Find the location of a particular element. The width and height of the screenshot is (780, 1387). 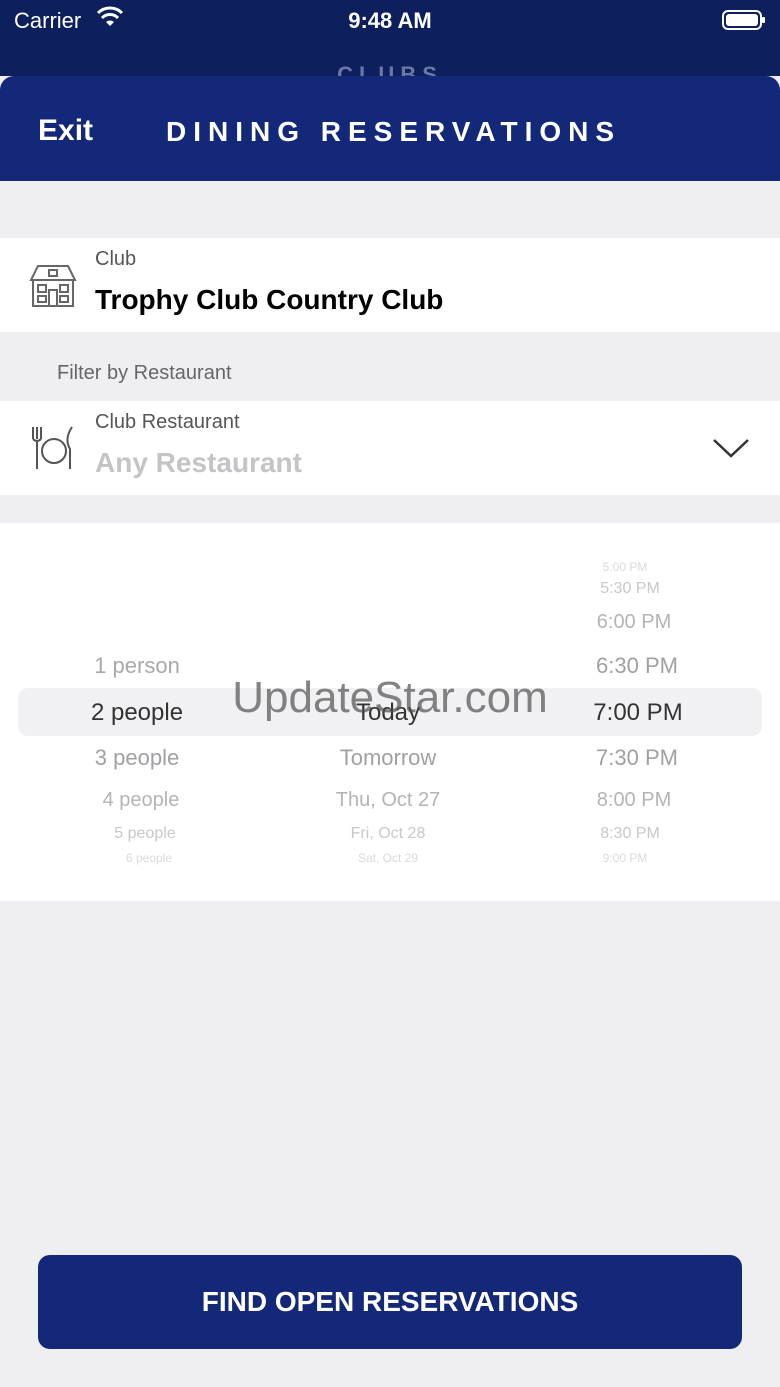

party-size-option: 6 people is located at coordinates (149, 858).